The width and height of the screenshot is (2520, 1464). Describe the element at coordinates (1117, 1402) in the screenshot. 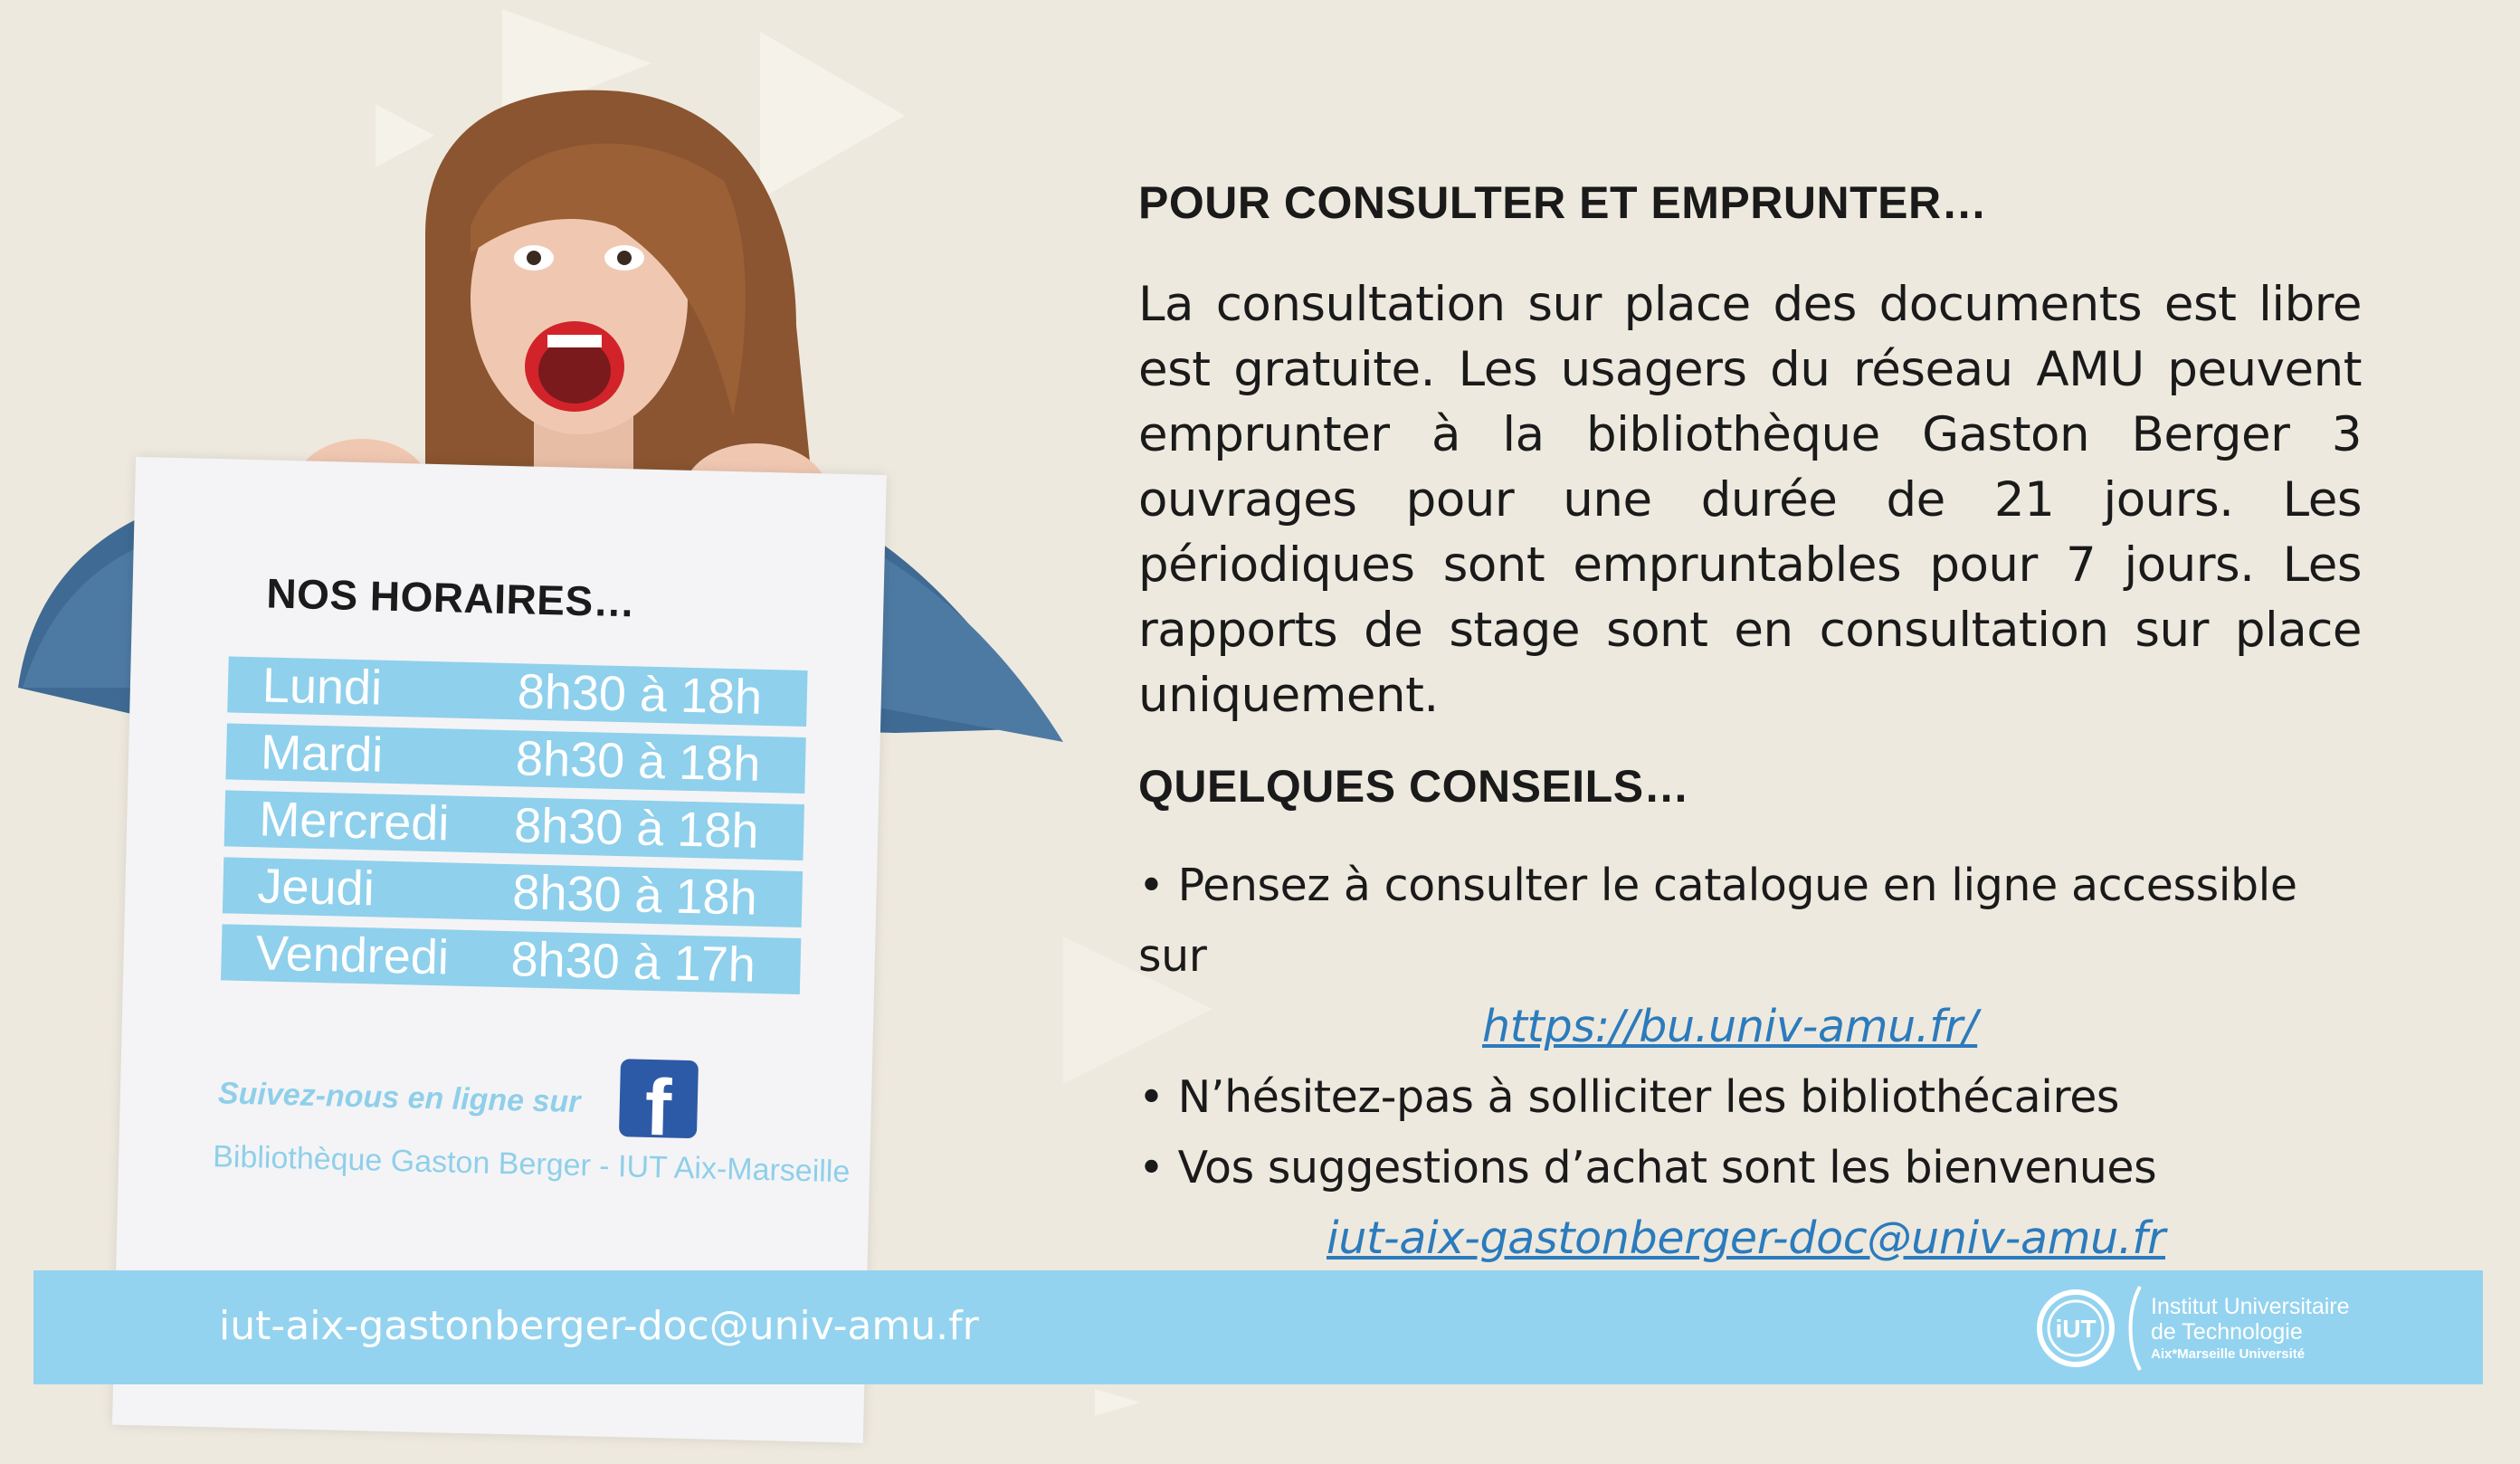

I see `deco-triangle-bottom` at that location.